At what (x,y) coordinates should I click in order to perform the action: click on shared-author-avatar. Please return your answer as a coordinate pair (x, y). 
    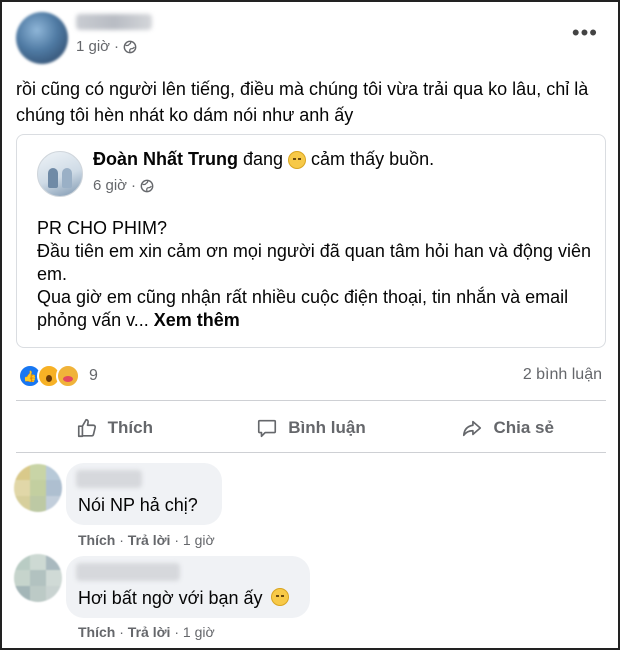
    Looking at the image, I should click on (60, 174).